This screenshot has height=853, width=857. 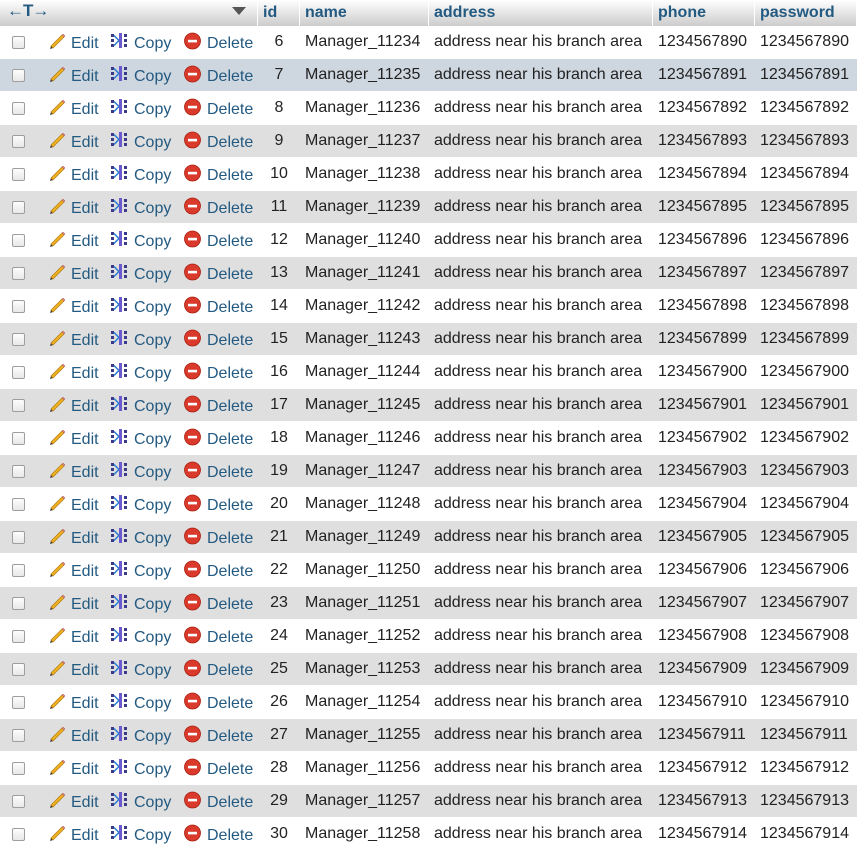 I want to click on cell-id: 29, so click(x=279, y=801).